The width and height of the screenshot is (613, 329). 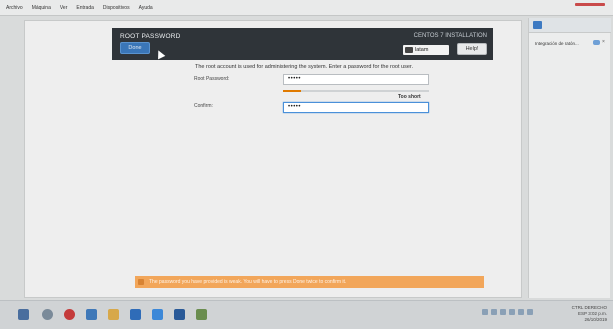 What do you see at coordinates (597, 313) in the screenshot?
I see `clock-time: 3:02 p.m.` at bounding box center [597, 313].